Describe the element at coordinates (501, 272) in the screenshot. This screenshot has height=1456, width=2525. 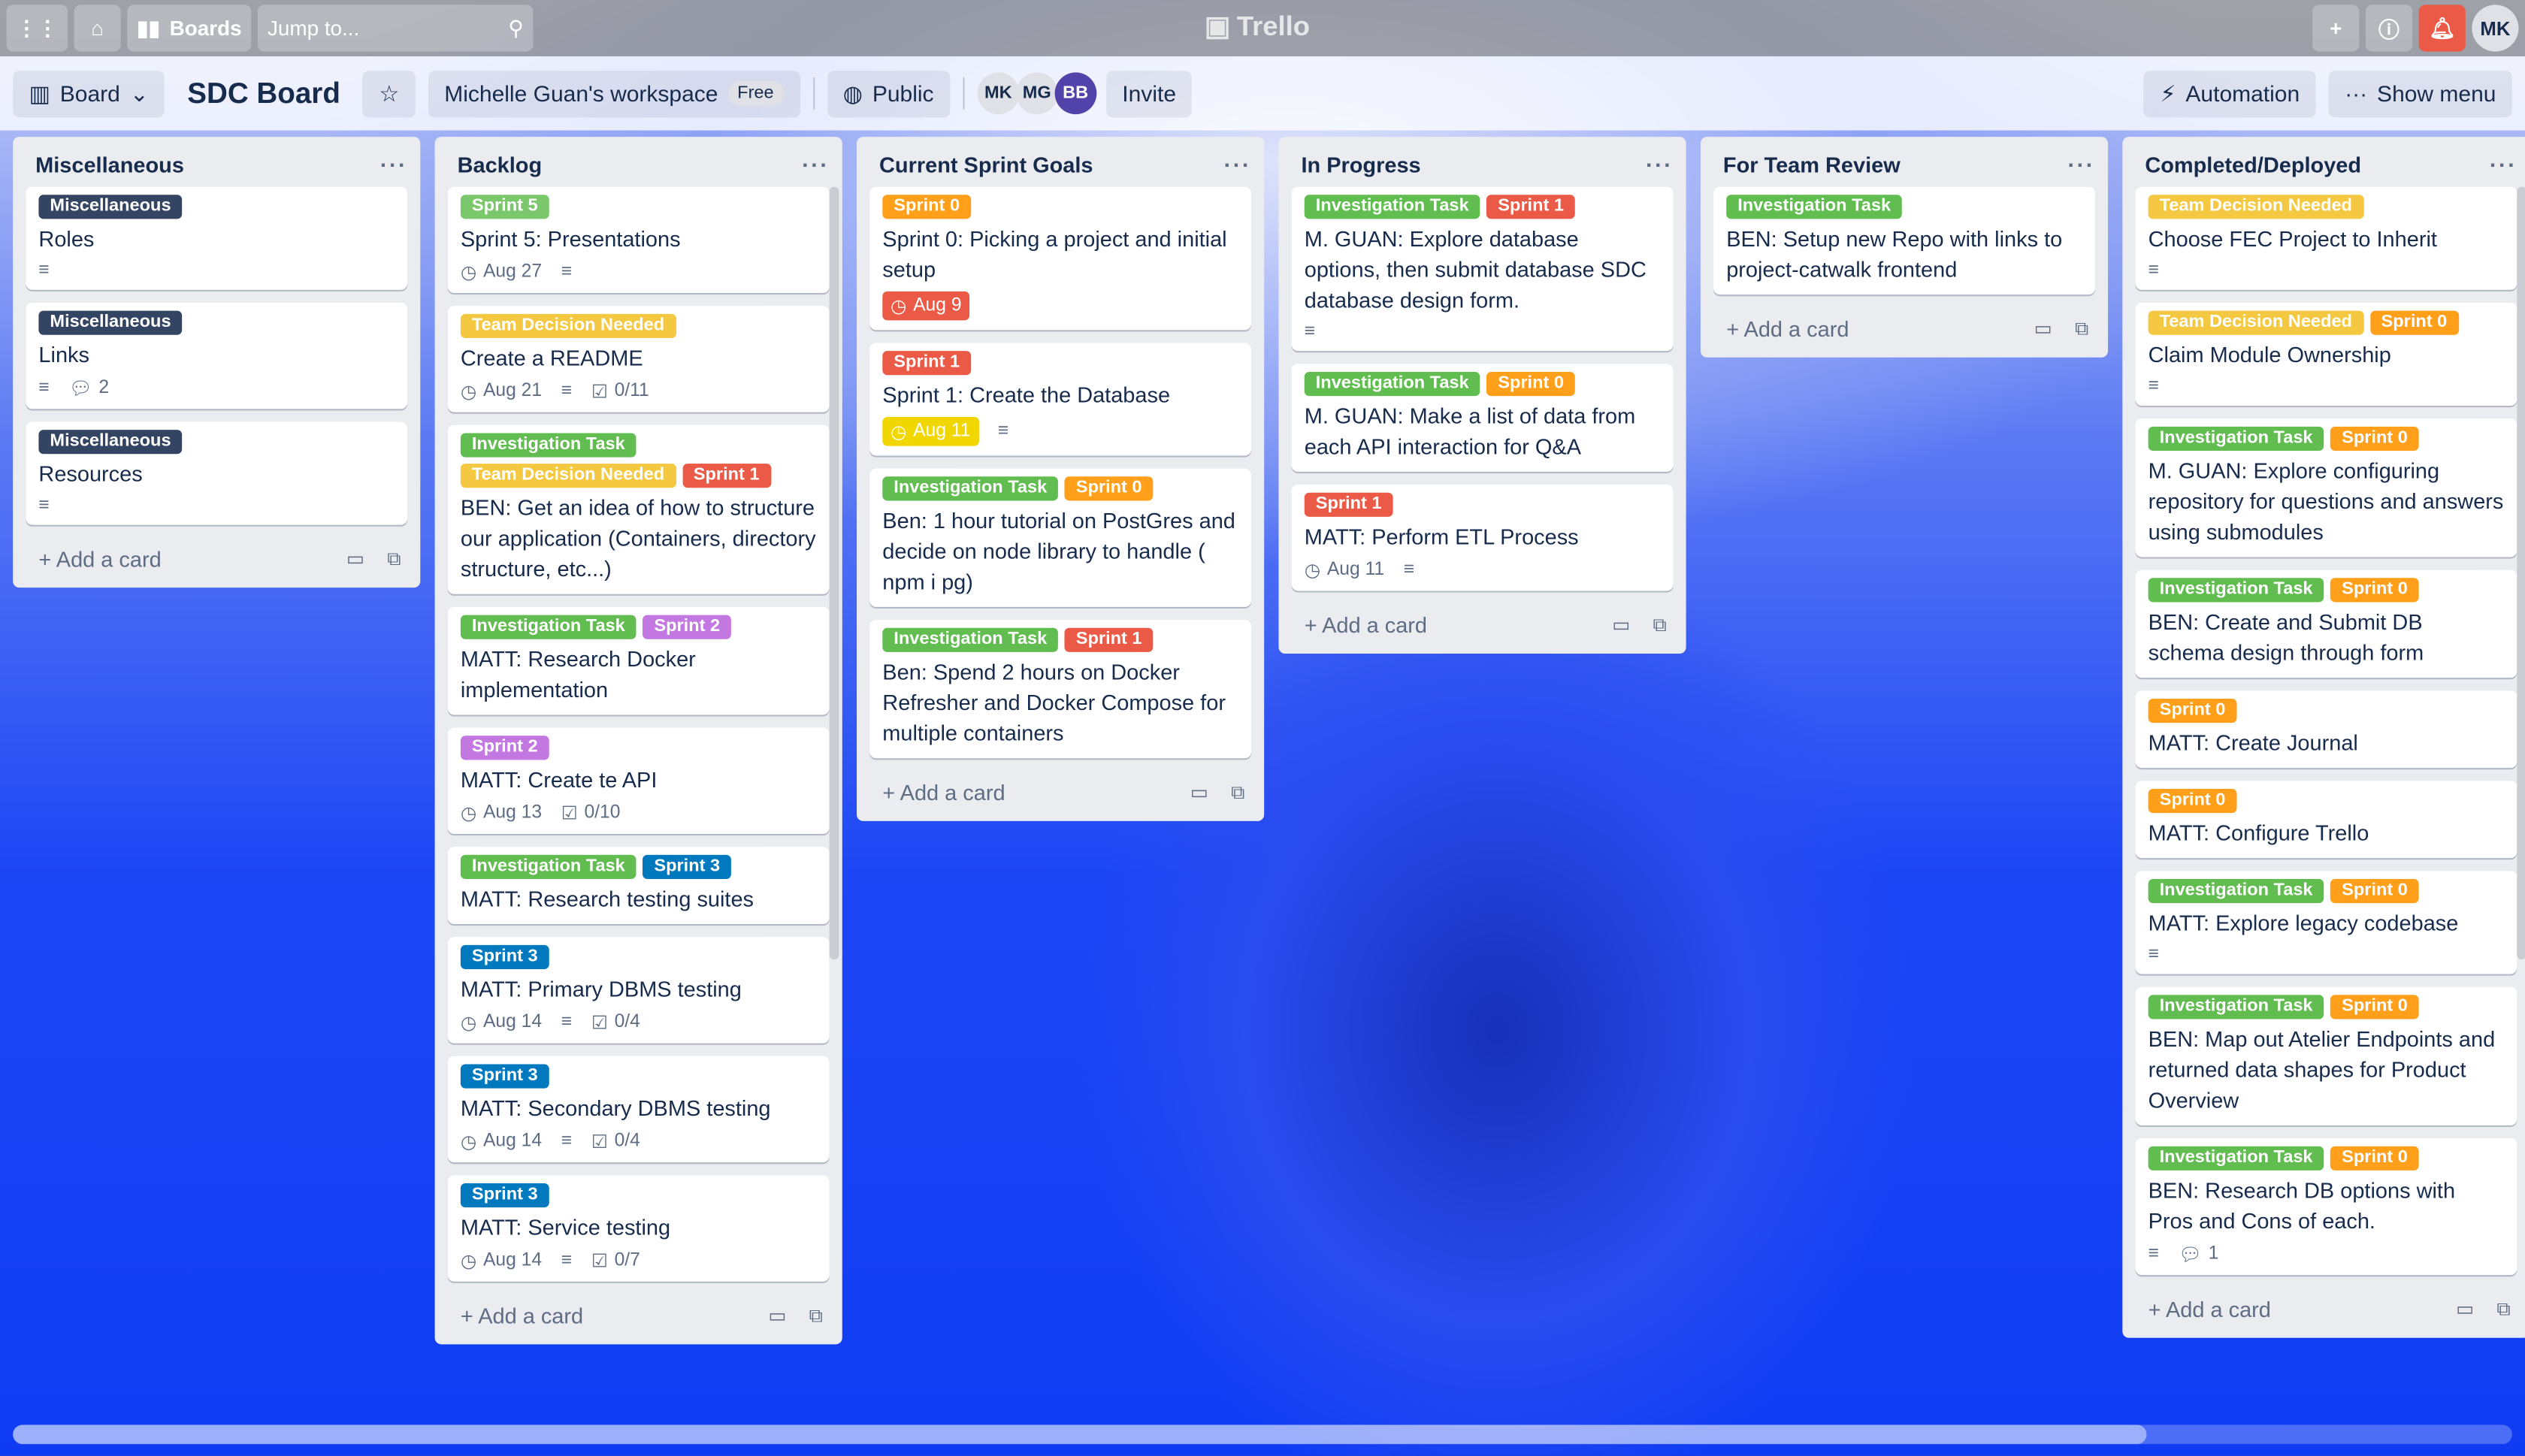
I see `due-date-badge: ◷ Aug 27` at that location.